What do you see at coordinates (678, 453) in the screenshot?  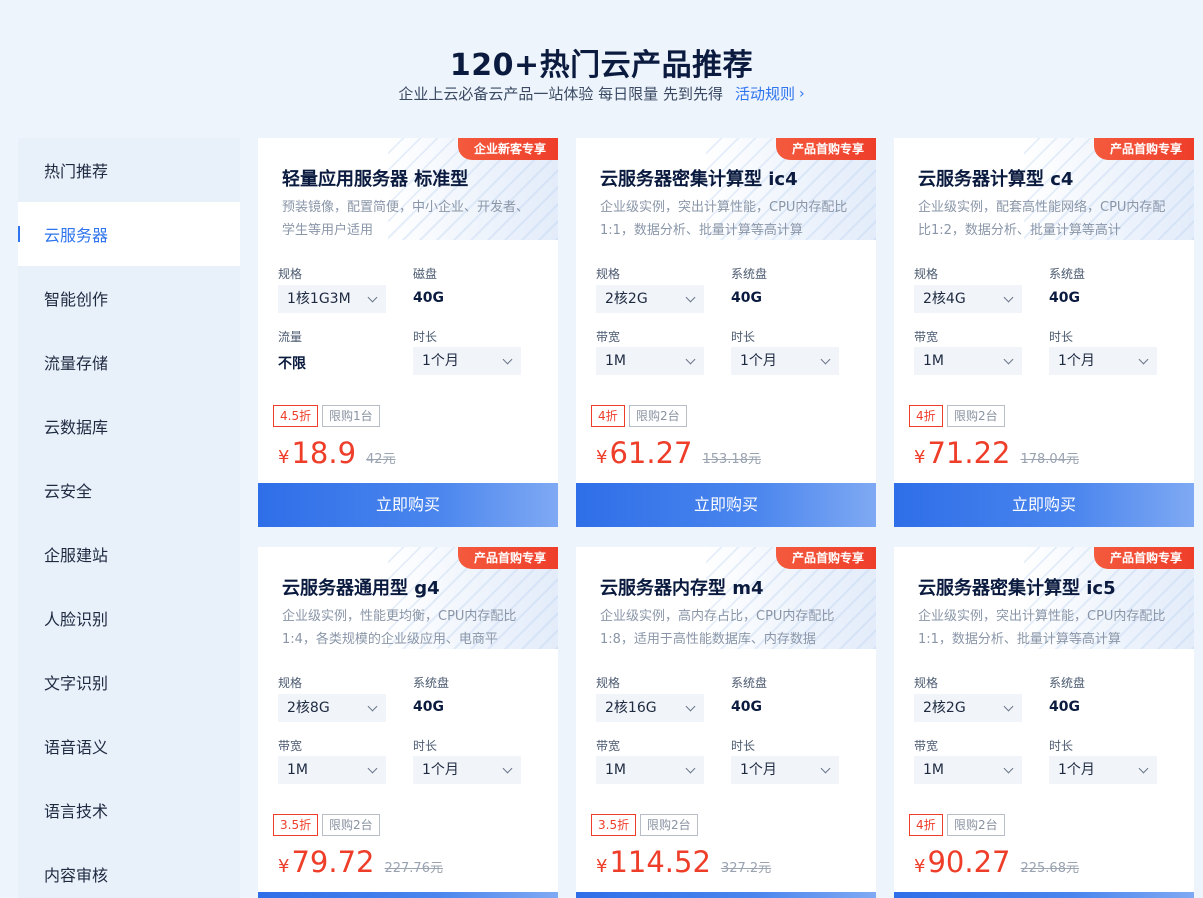 I see `price-block: ¥ 61.27 153.18元` at bounding box center [678, 453].